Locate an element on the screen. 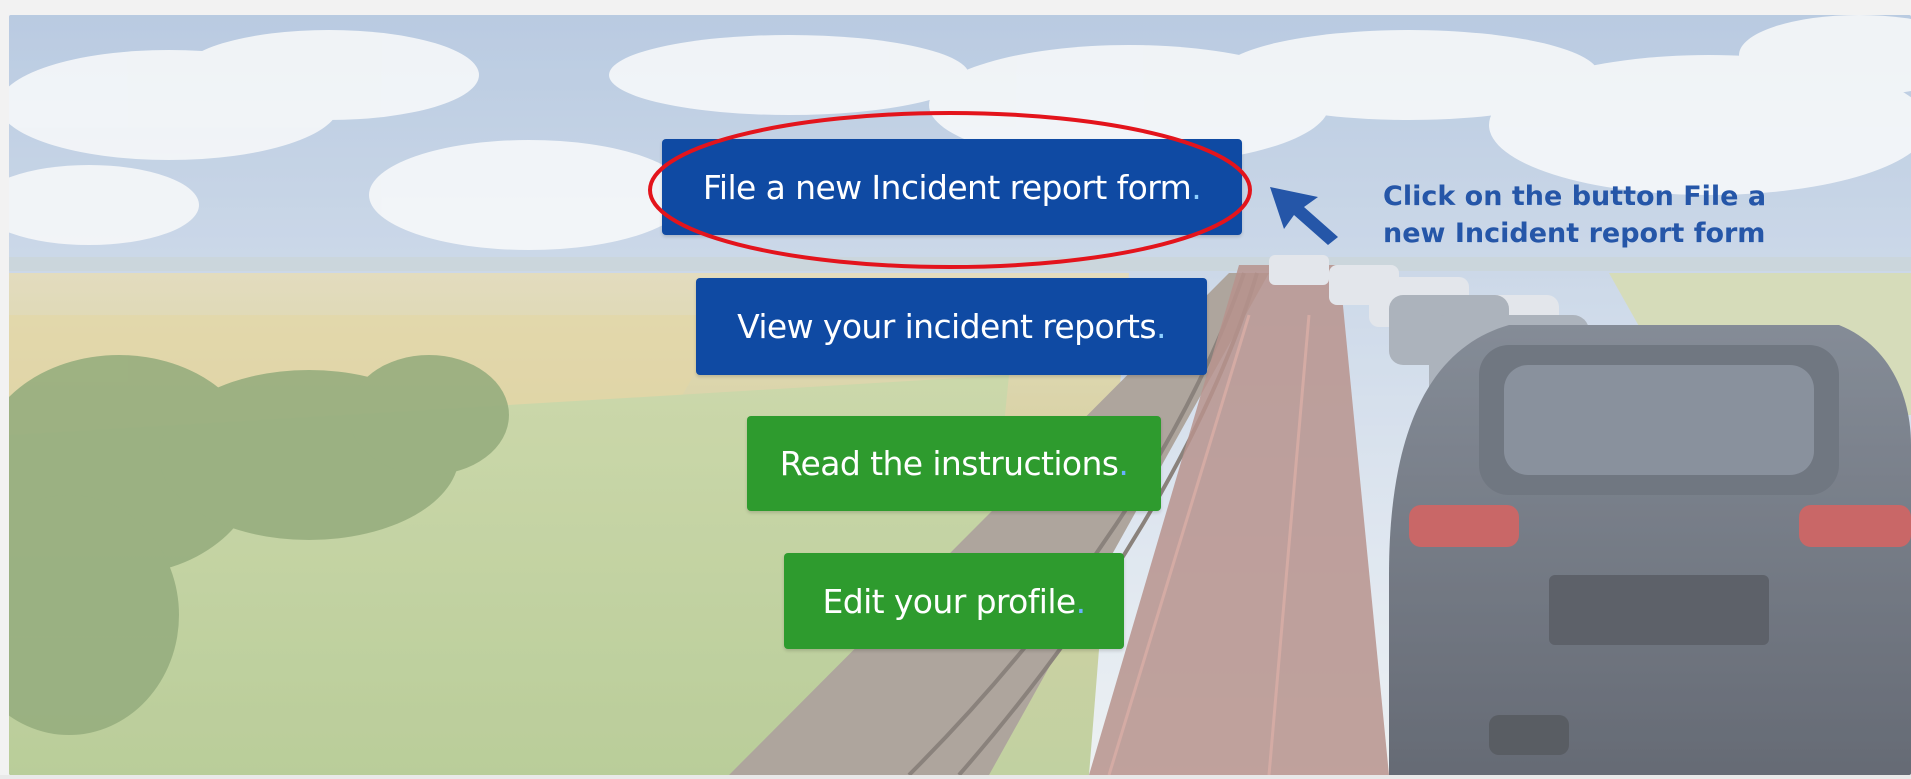 Image resolution: width=1911 pixels, height=779 pixels. pointer-arrow-icon is located at coordinates (1304, 216).